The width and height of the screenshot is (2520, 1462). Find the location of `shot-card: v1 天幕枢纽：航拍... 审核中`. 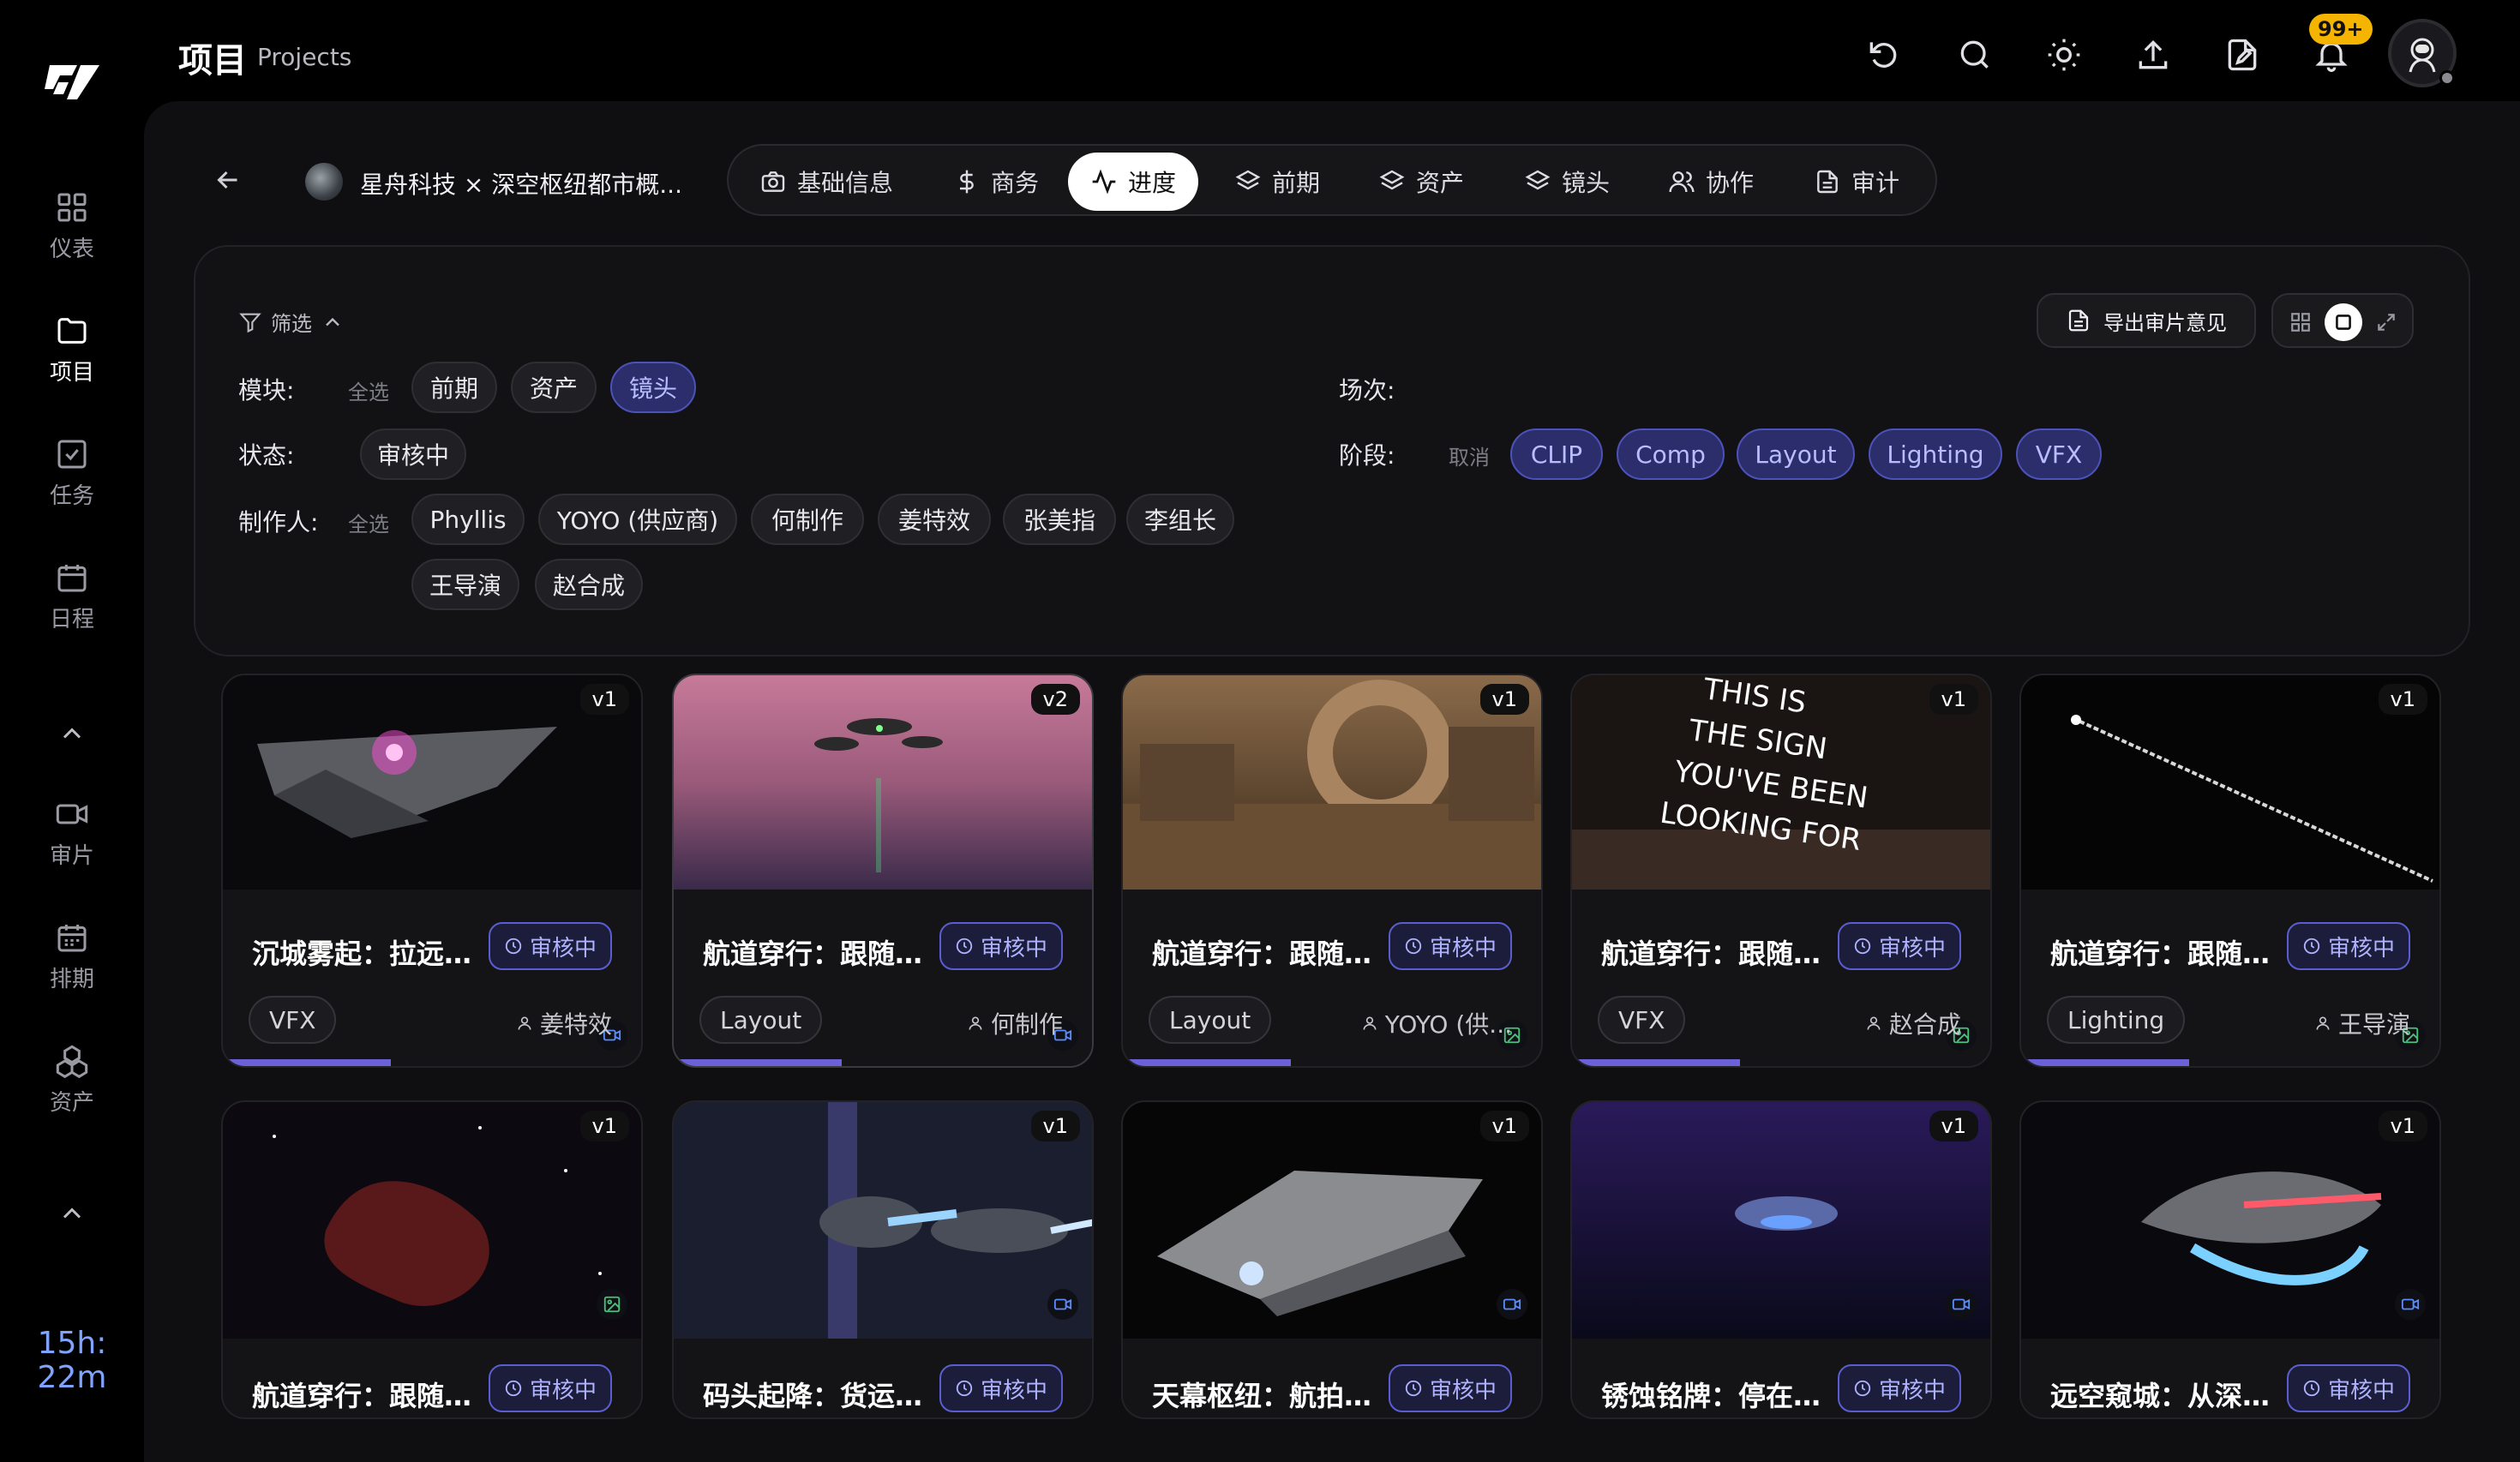

shot-card: v1 天幕枢纽：航拍... 审核中 is located at coordinates (1332, 1259).